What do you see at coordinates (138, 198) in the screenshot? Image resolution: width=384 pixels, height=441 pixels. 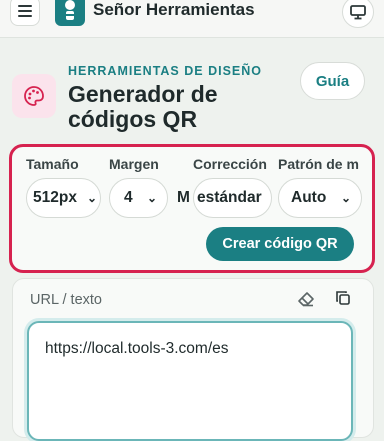 I see `margin-select: 4 ⌄` at bounding box center [138, 198].